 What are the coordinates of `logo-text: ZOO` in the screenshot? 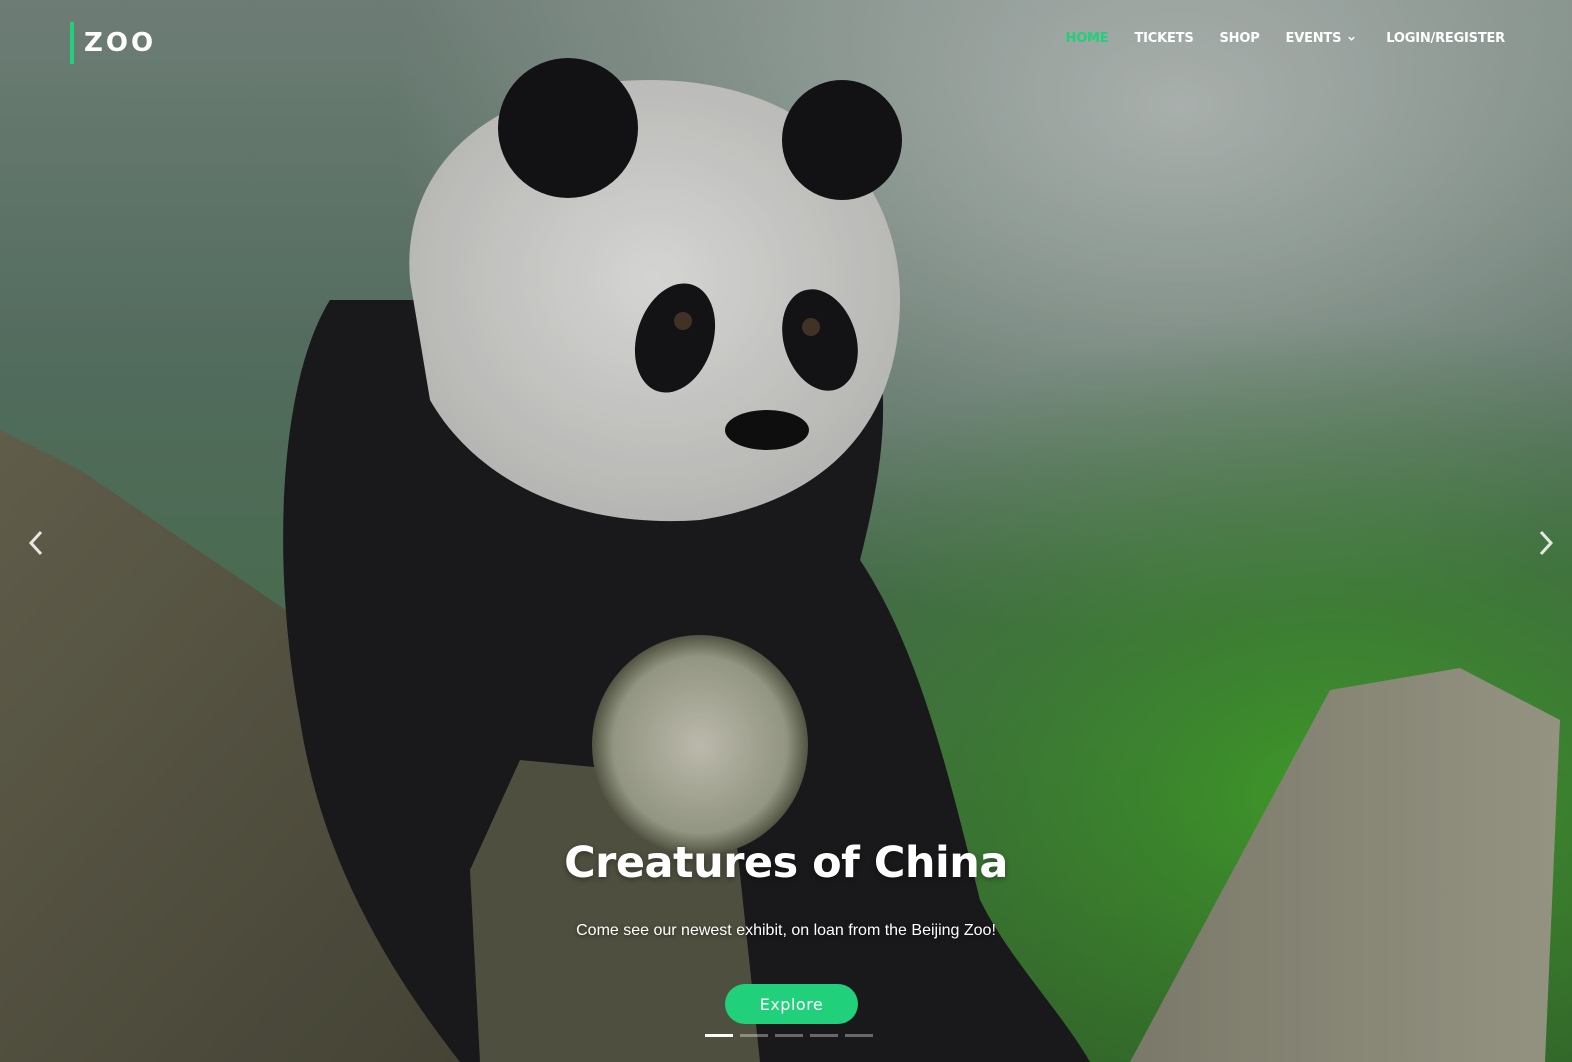 It's located at (120, 43).